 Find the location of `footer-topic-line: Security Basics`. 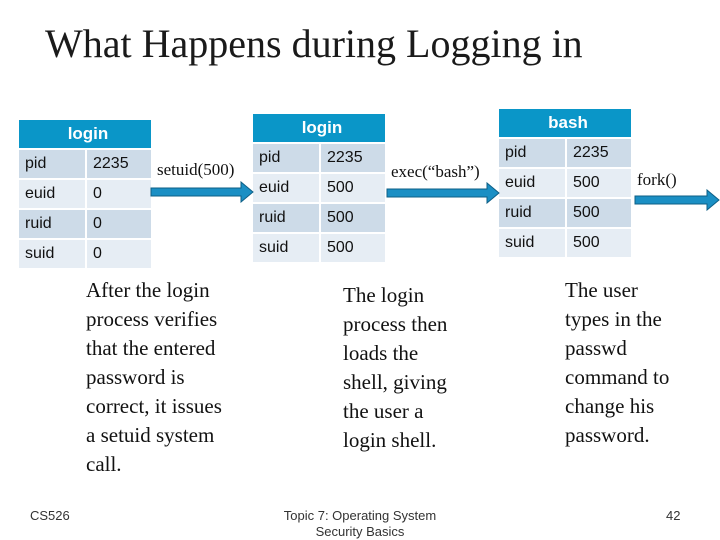

footer-topic-line: Security Basics is located at coordinates (360, 531).